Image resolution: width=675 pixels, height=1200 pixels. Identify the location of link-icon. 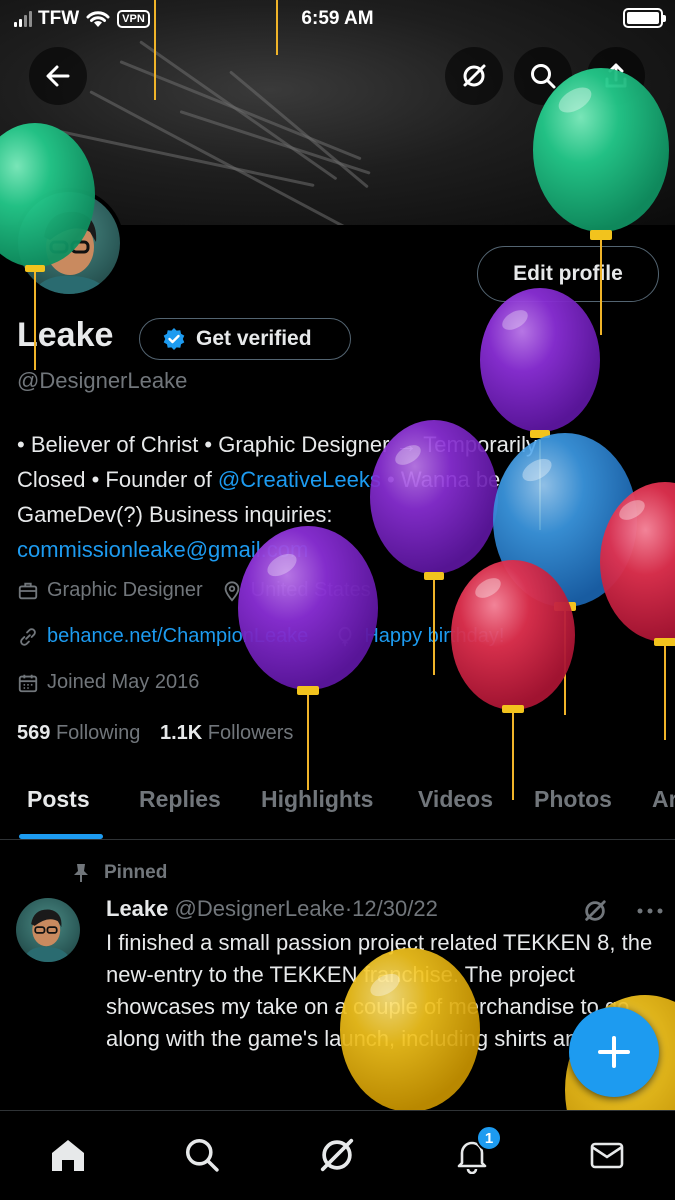
(28, 636).